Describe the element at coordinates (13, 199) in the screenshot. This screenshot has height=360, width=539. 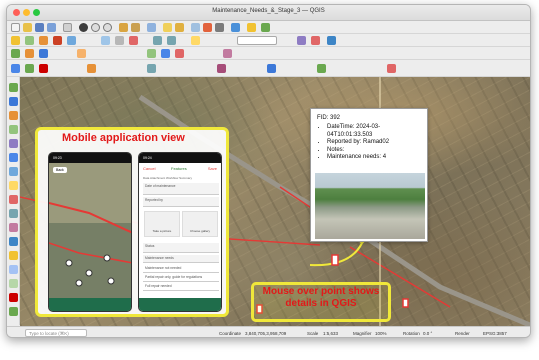
I see `mesh-layer-icon` at that location.